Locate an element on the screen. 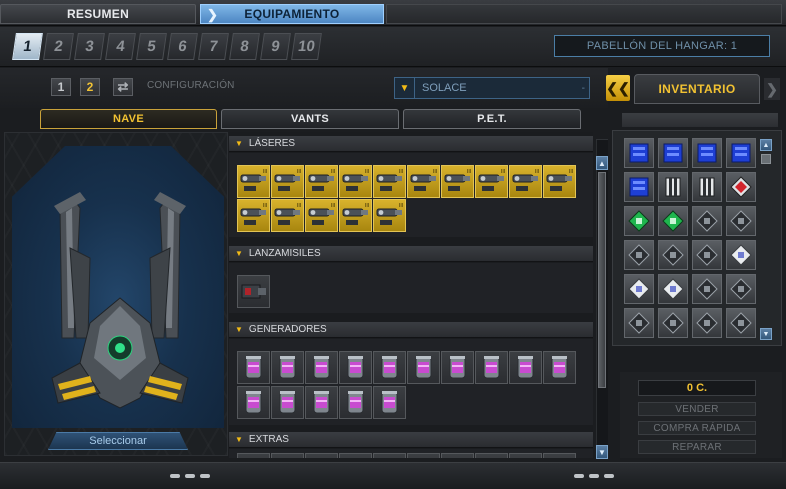 This screenshot has width=786, height=489. ship-select-dropdown: ▼ SOLACE - is located at coordinates (492, 88).